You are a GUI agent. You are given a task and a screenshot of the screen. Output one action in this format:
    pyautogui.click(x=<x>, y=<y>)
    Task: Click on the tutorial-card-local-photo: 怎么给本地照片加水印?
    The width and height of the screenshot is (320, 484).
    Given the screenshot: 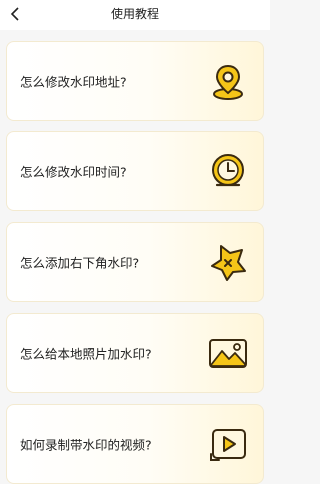 What is the action you would take?
    pyautogui.click(x=135, y=353)
    